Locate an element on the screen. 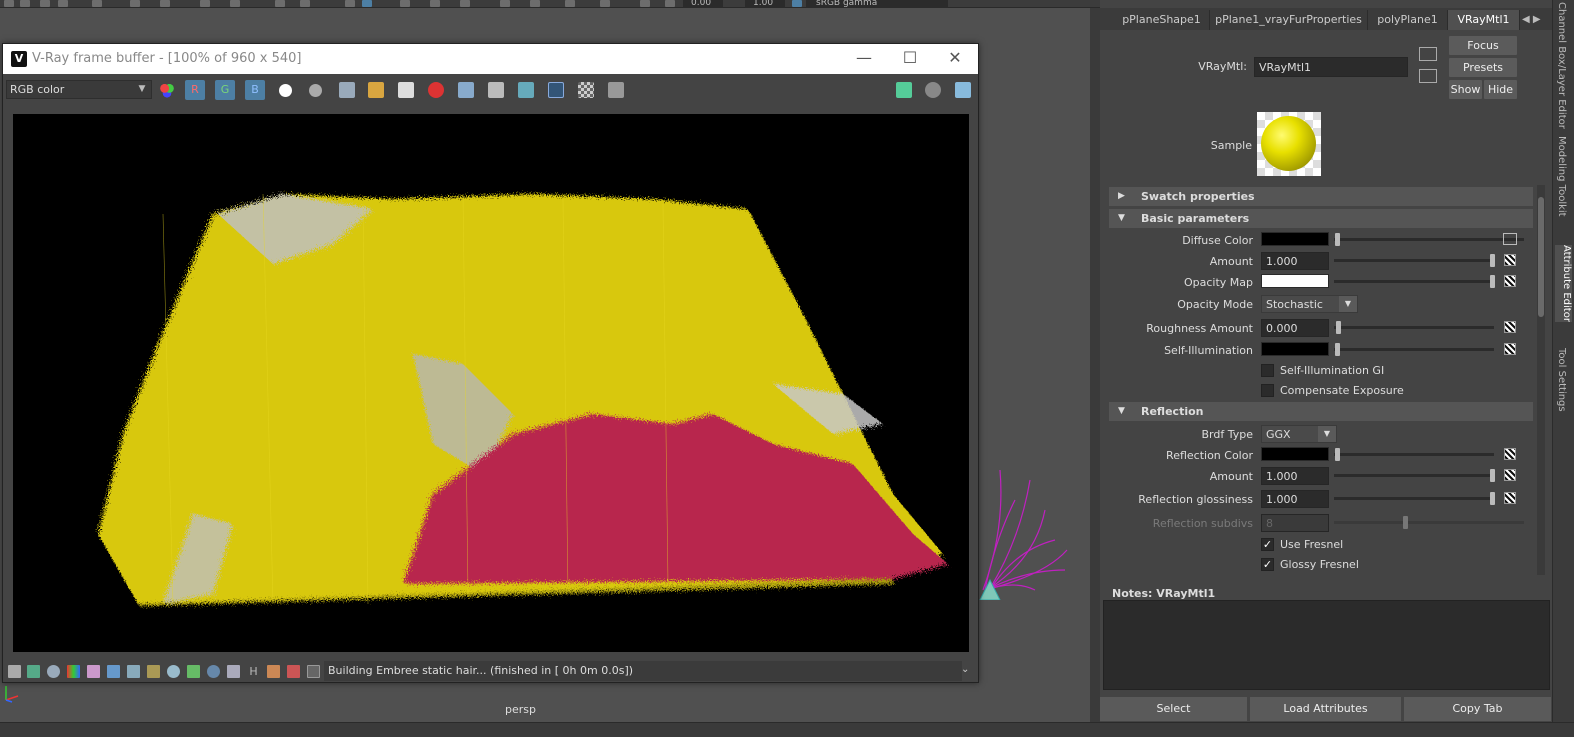 The width and height of the screenshot is (1574, 737). red-channel-button: R is located at coordinates (195, 90).